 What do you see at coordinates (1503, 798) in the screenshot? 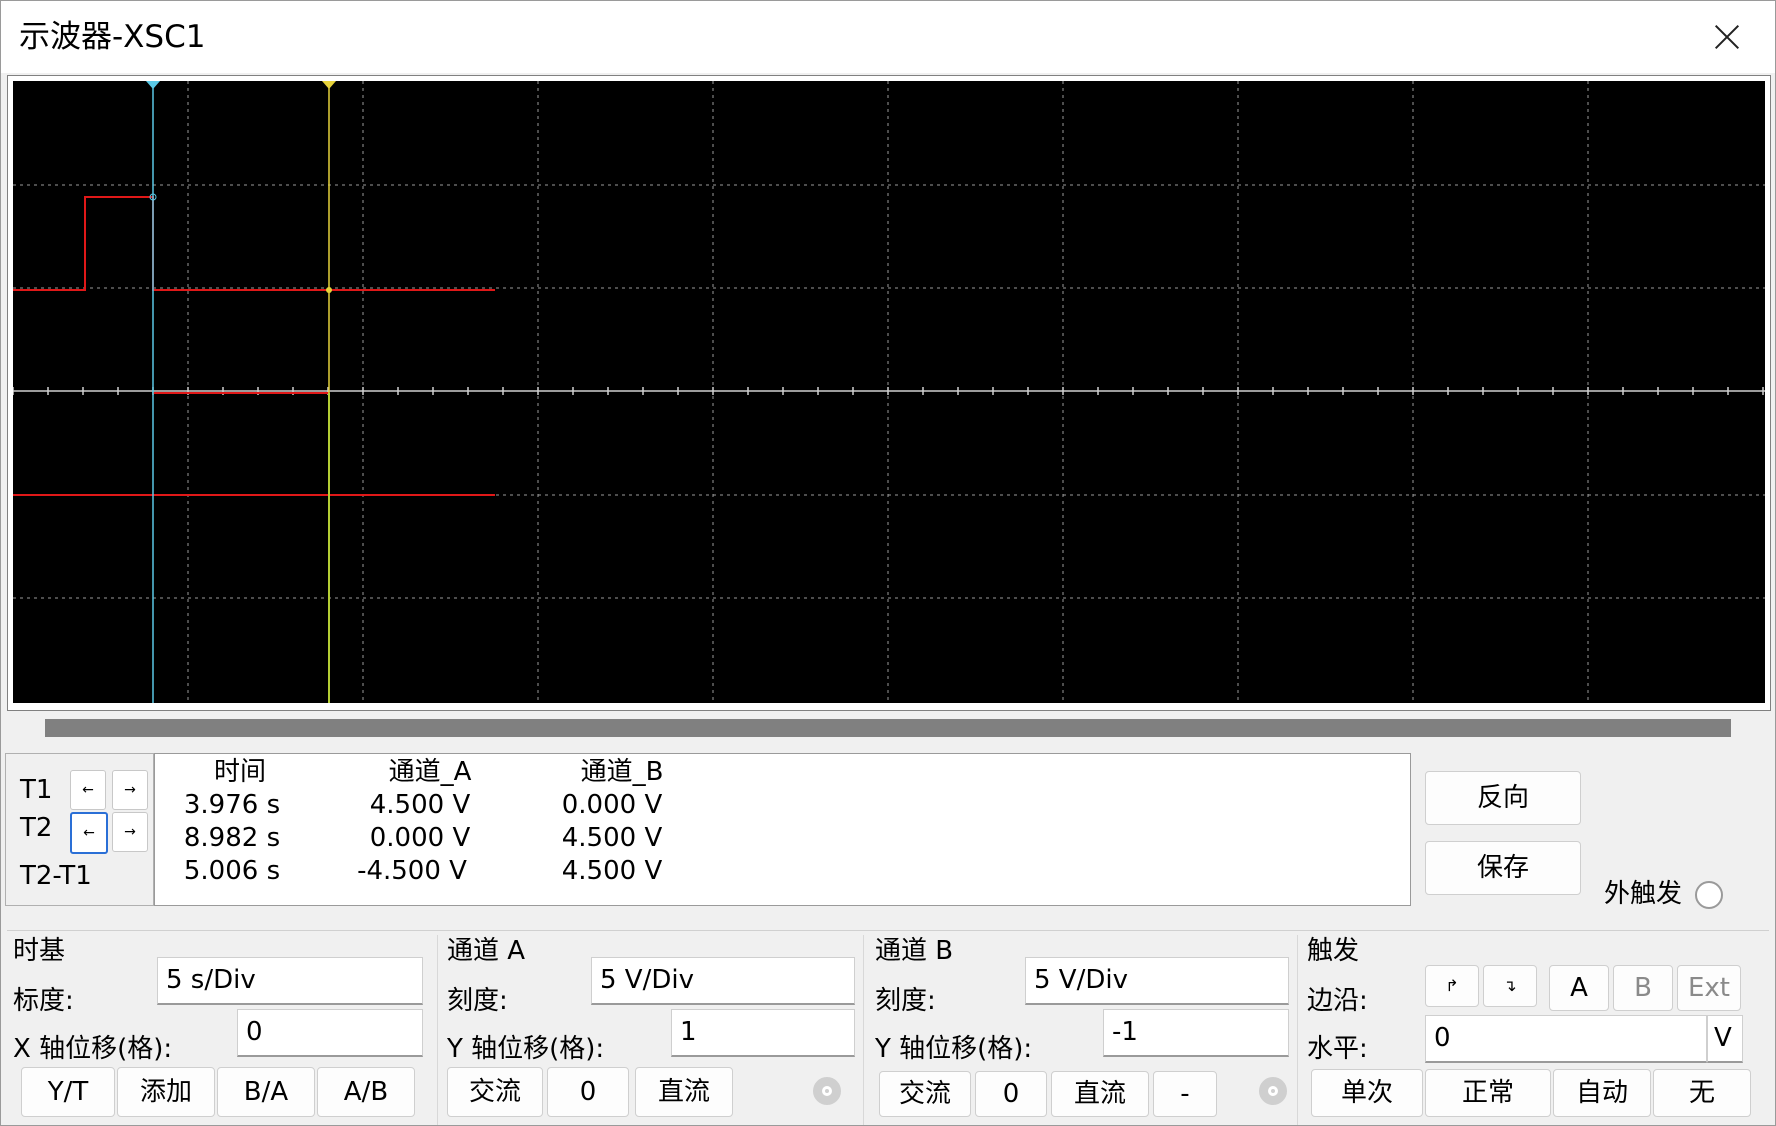
I see `reverse-button: 反向` at bounding box center [1503, 798].